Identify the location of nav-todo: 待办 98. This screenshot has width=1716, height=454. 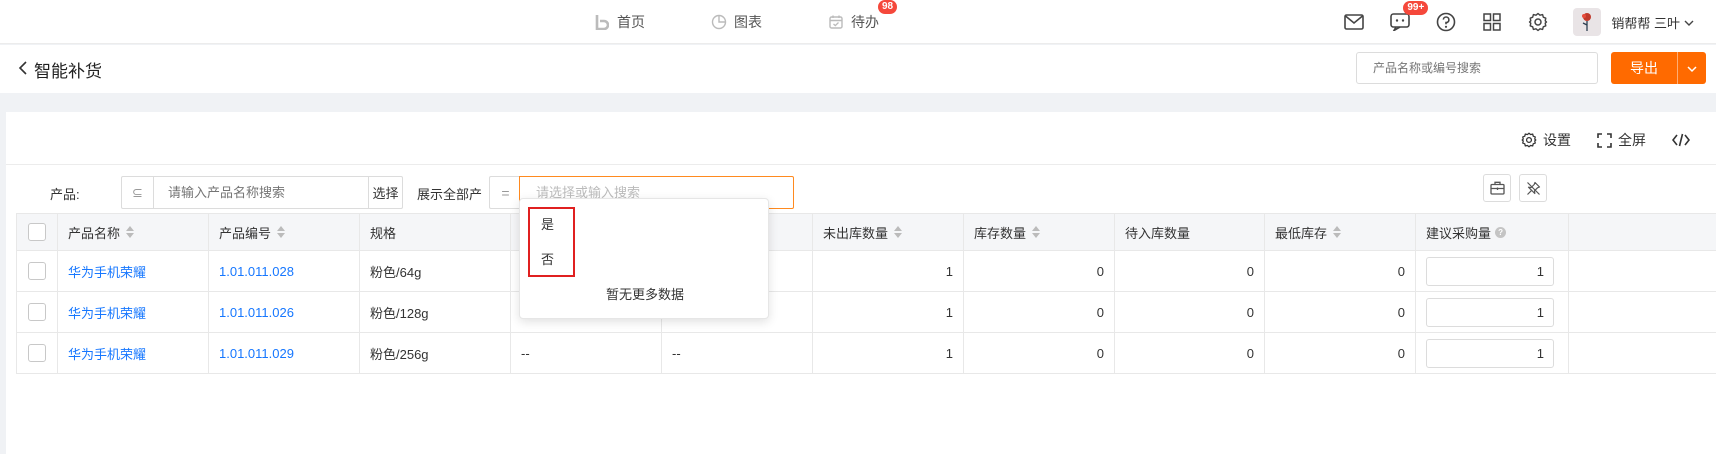
(863, 16).